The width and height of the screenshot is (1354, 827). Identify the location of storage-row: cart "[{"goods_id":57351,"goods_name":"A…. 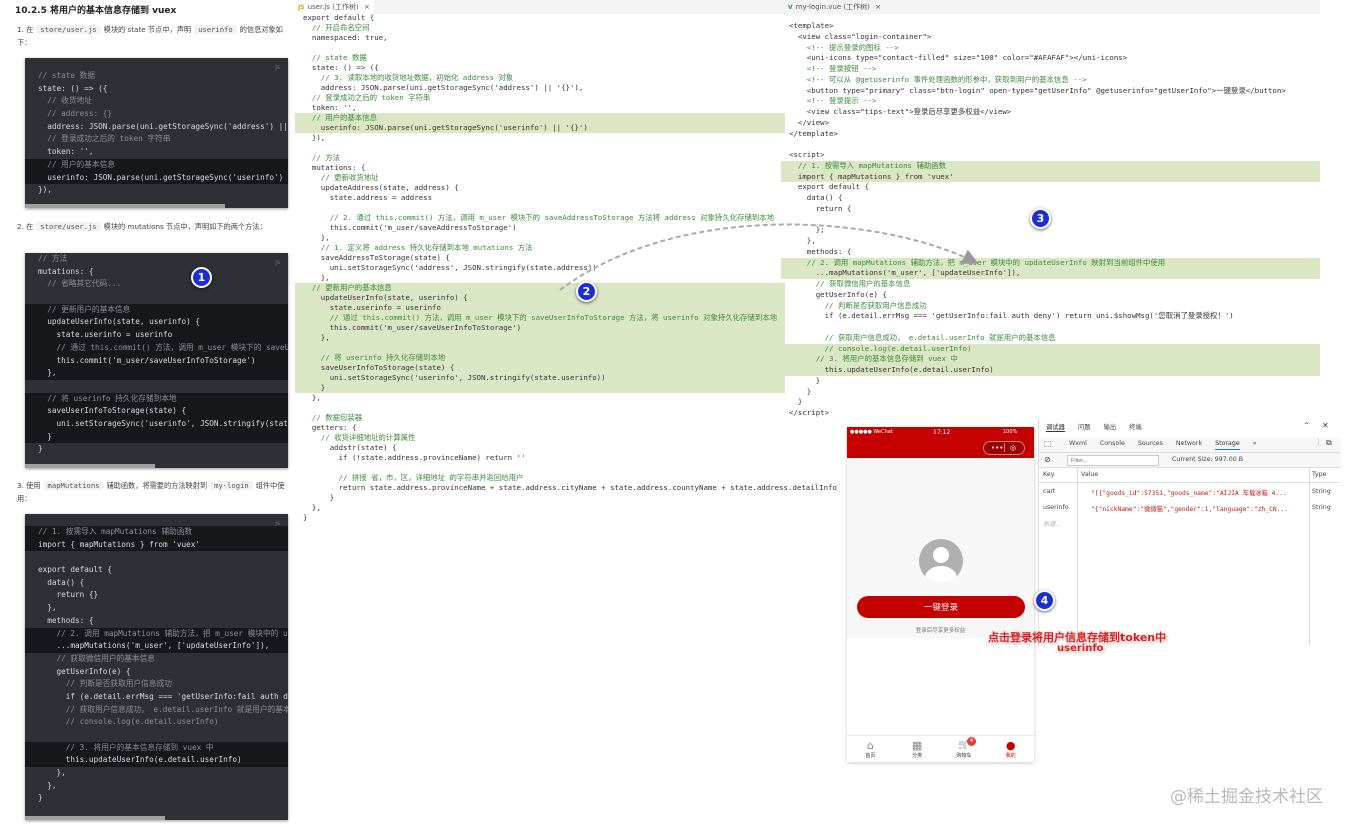
(1190, 493).